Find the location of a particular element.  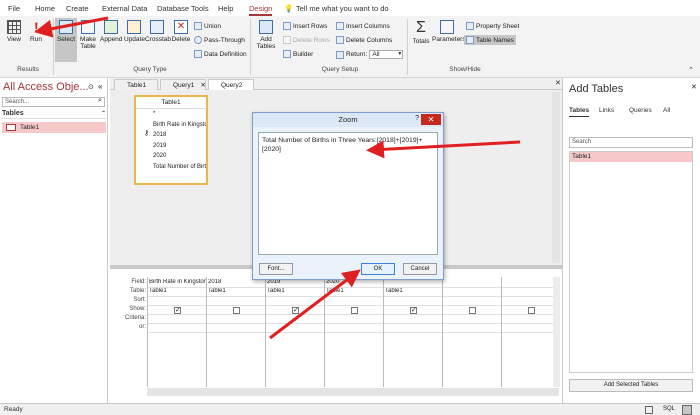

run-button: ! Run is located at coordinates (36, 31).